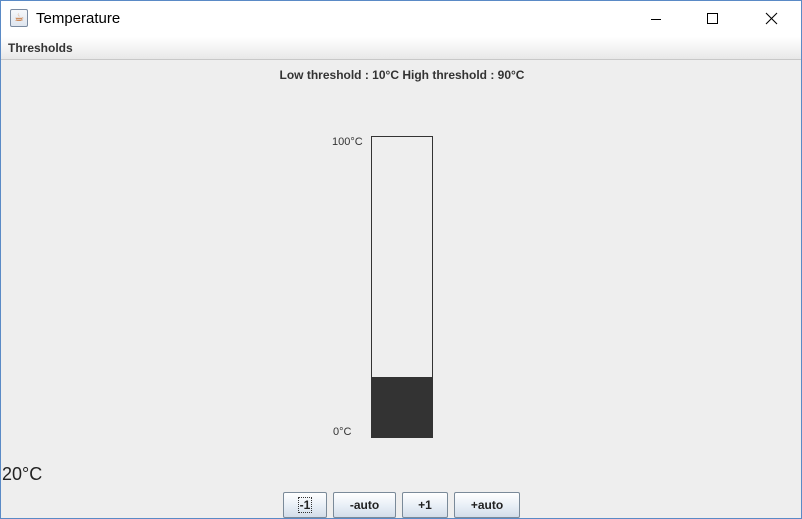  I want to click on close-icon, so click(771, 18).